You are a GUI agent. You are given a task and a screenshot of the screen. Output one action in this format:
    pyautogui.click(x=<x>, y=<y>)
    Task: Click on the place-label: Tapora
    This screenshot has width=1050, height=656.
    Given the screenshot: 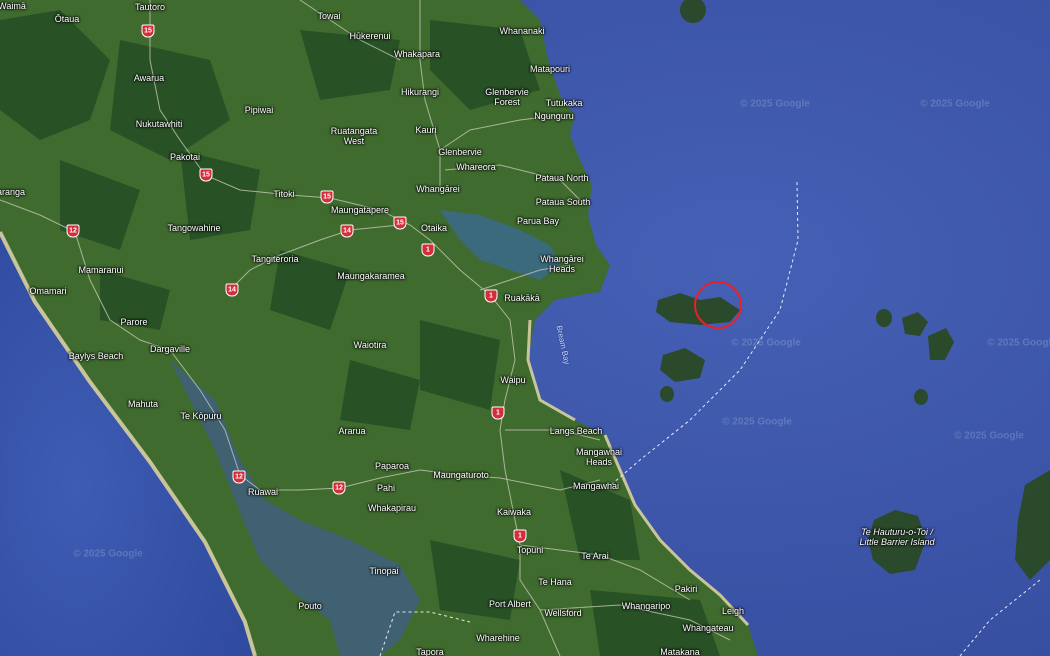 What is the action you would take?
    pyautogui.click(x=430, y=651)
    